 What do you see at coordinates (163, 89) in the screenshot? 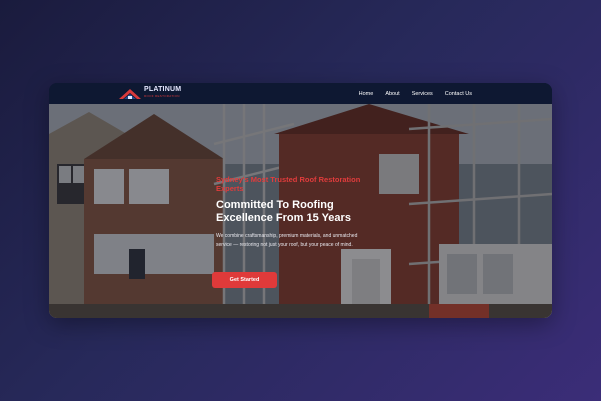
I see `brand-name: PLATINUM` at bounding box center [163, 89].